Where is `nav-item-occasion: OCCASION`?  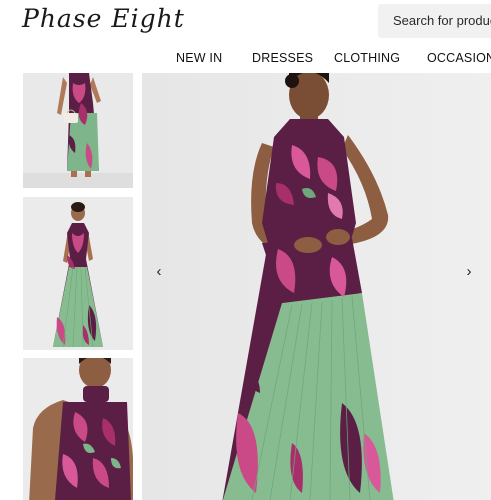 nav-item-occasion: OCCASION is located at coordinates (459, 58).